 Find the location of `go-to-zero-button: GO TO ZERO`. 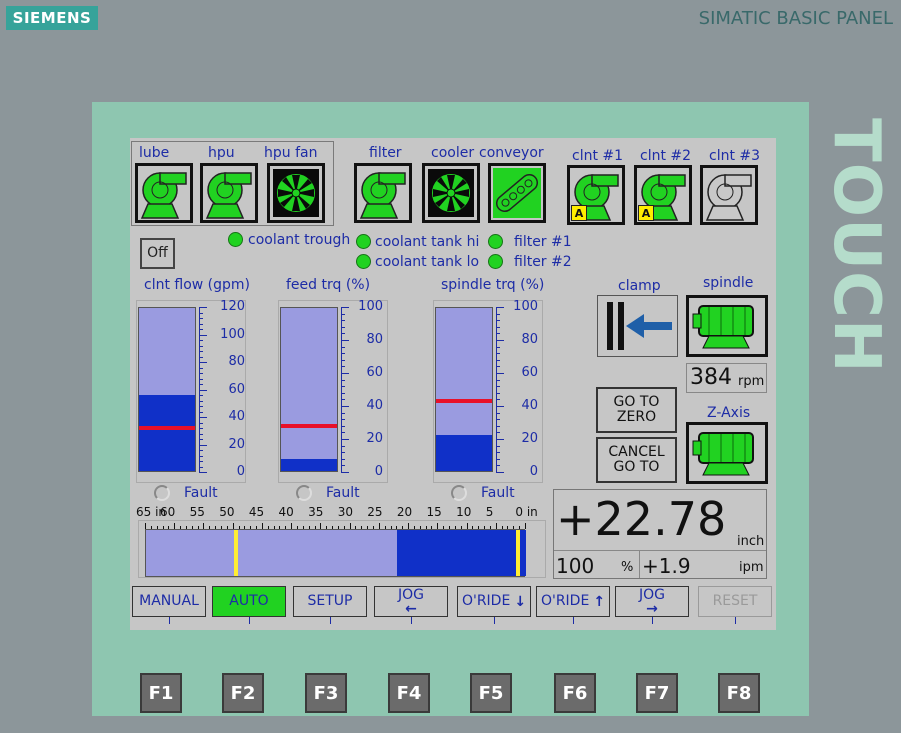

go-to-zero-button: GO TO ZERO is located at coordinates (636, 410).